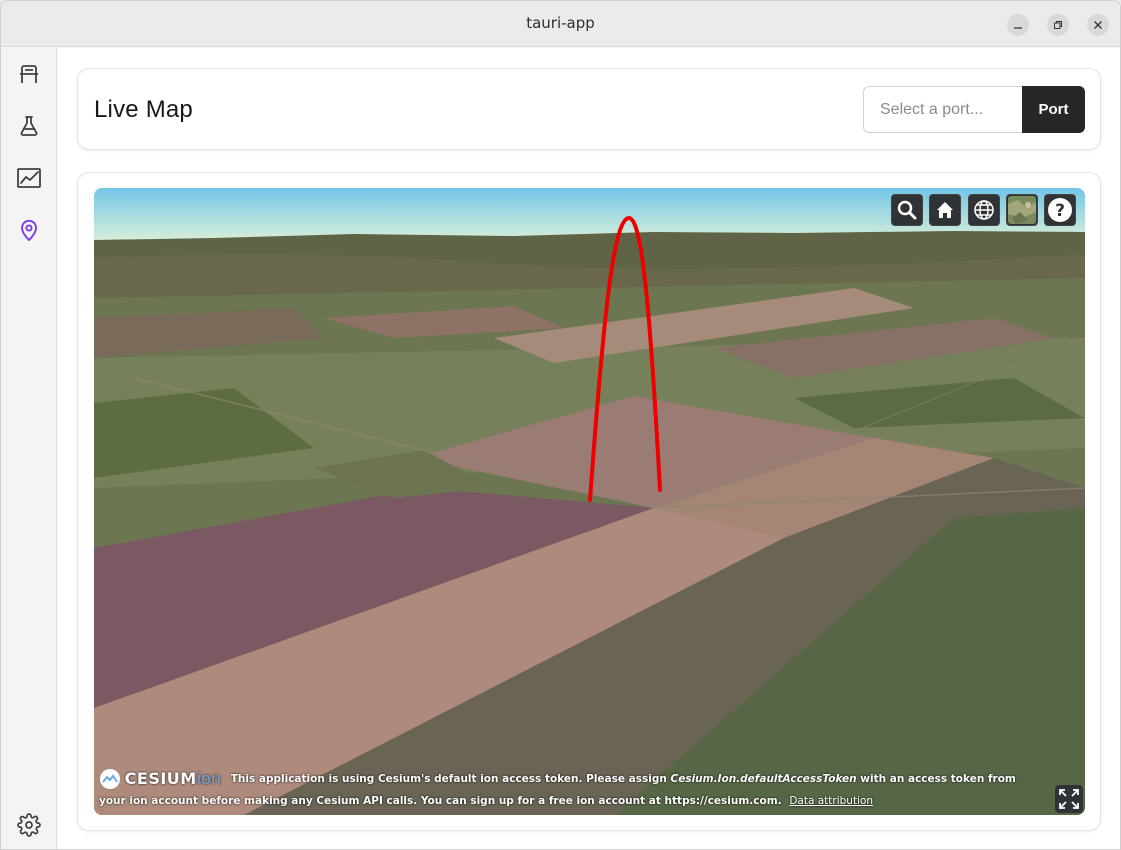 This screenshot has width=1121, height=850. I want to click on gear-icon, so click(29, 825).